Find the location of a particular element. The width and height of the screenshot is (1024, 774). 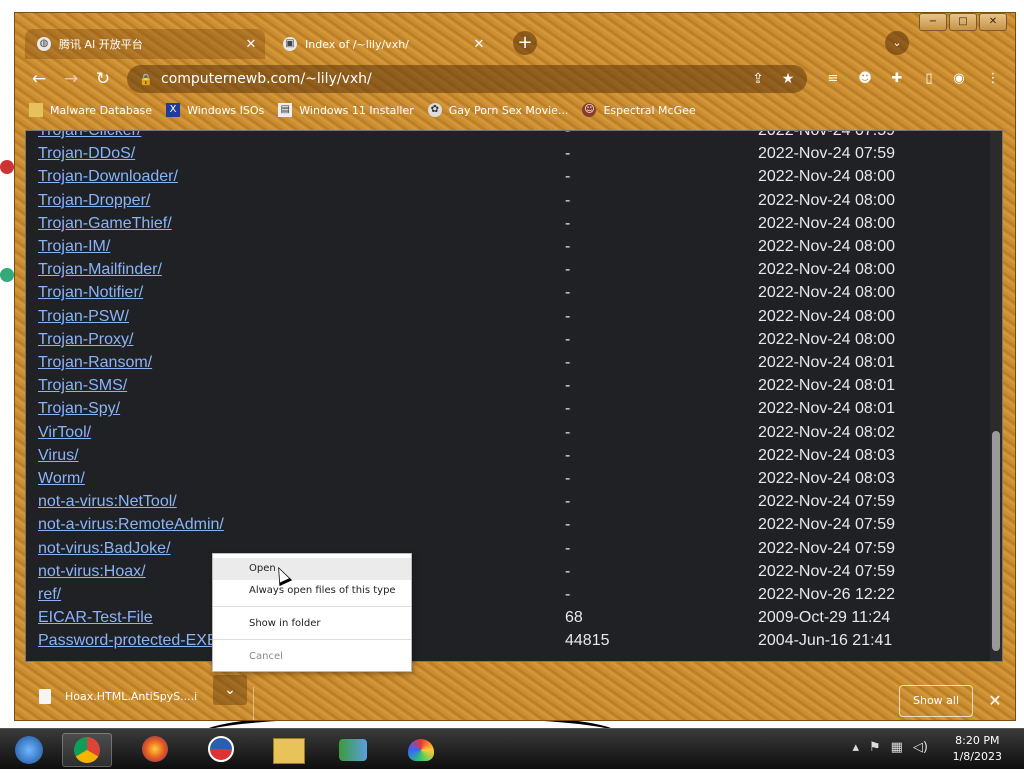

table-row: Worm/ - 2022-Nov-24 08:03 is located at coordinates (513, 481).